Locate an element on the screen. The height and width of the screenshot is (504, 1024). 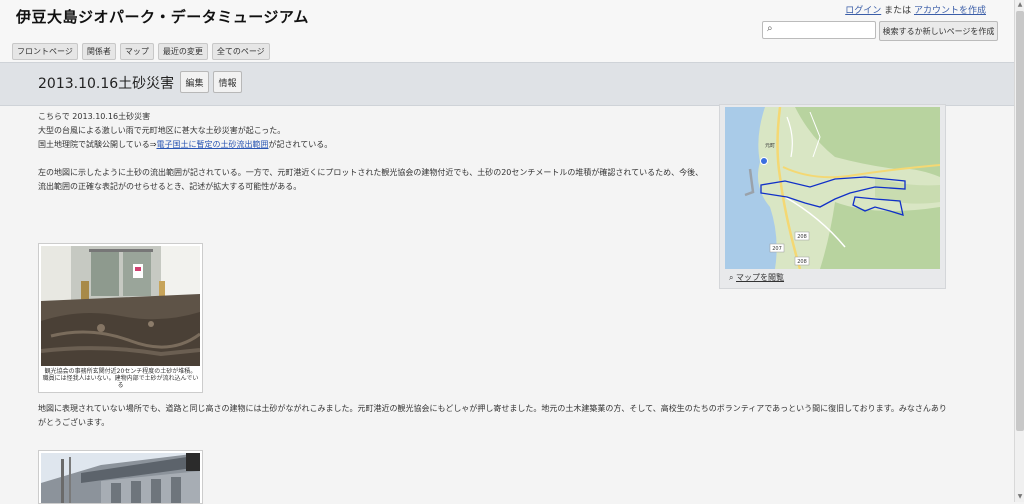
create-account-link: アカウントを作成 is located at coordinates (950, 11).